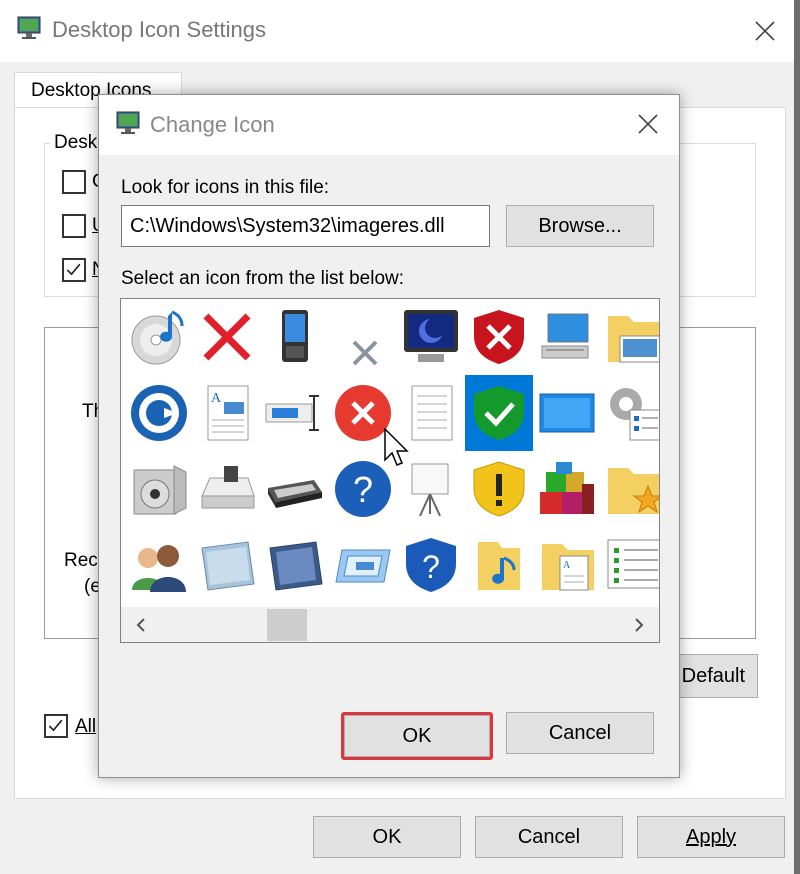  I want to click on computer-icon, so click(567, 337).